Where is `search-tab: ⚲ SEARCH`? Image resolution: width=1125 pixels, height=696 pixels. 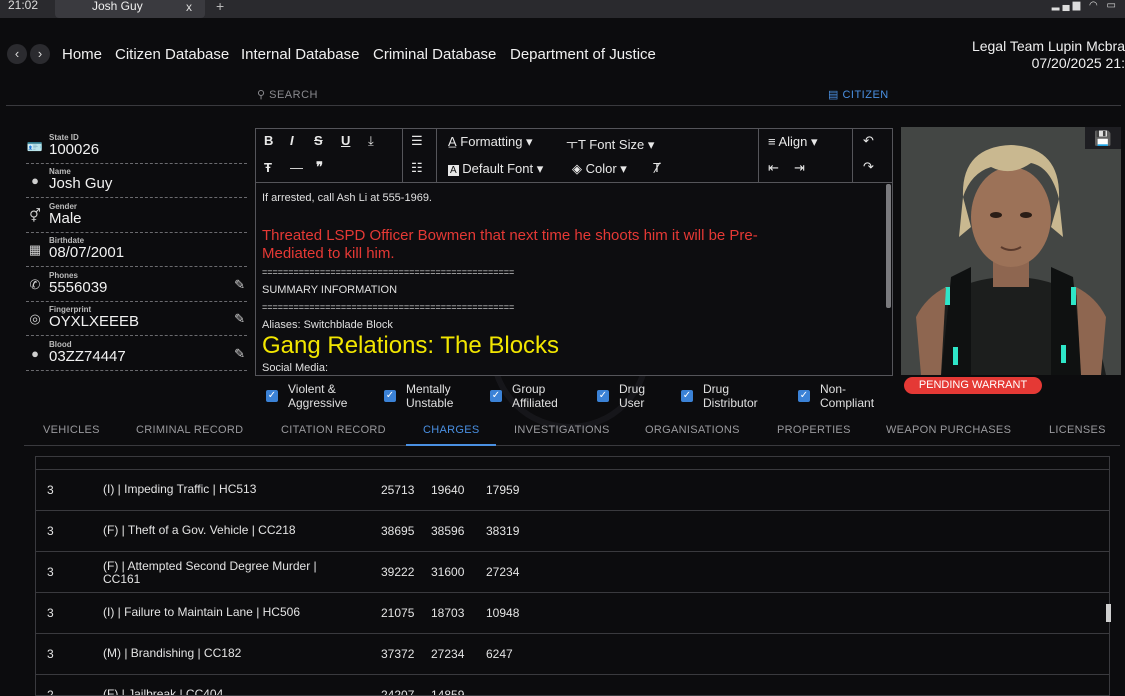
search-tab: ⚲ SEARCH is located at coordinates (287, 94).